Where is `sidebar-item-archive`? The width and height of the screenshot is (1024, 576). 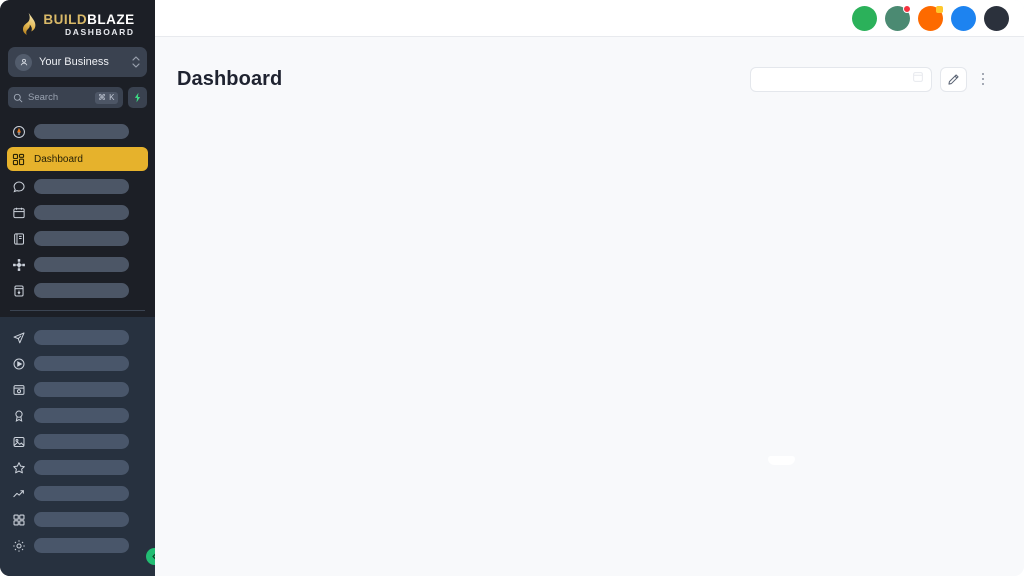 sidebar-item-archive is located at coordinates (77, 290).